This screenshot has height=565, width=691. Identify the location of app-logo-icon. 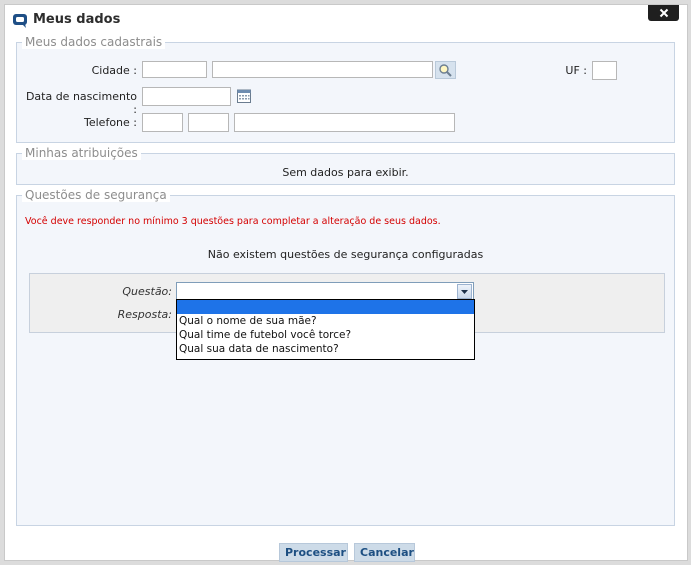
(20, 21).